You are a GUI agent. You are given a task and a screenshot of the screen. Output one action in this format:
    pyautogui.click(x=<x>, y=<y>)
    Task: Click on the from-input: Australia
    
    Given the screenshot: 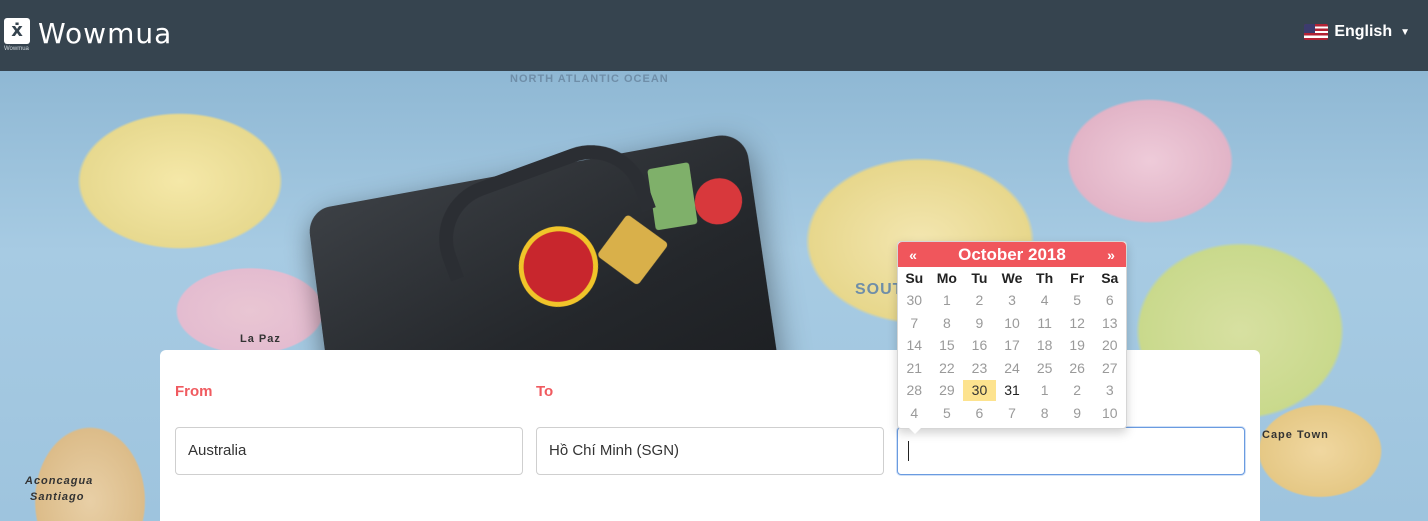 What is the action you would take?
    pyautogui.click(x=349, y=451)
    